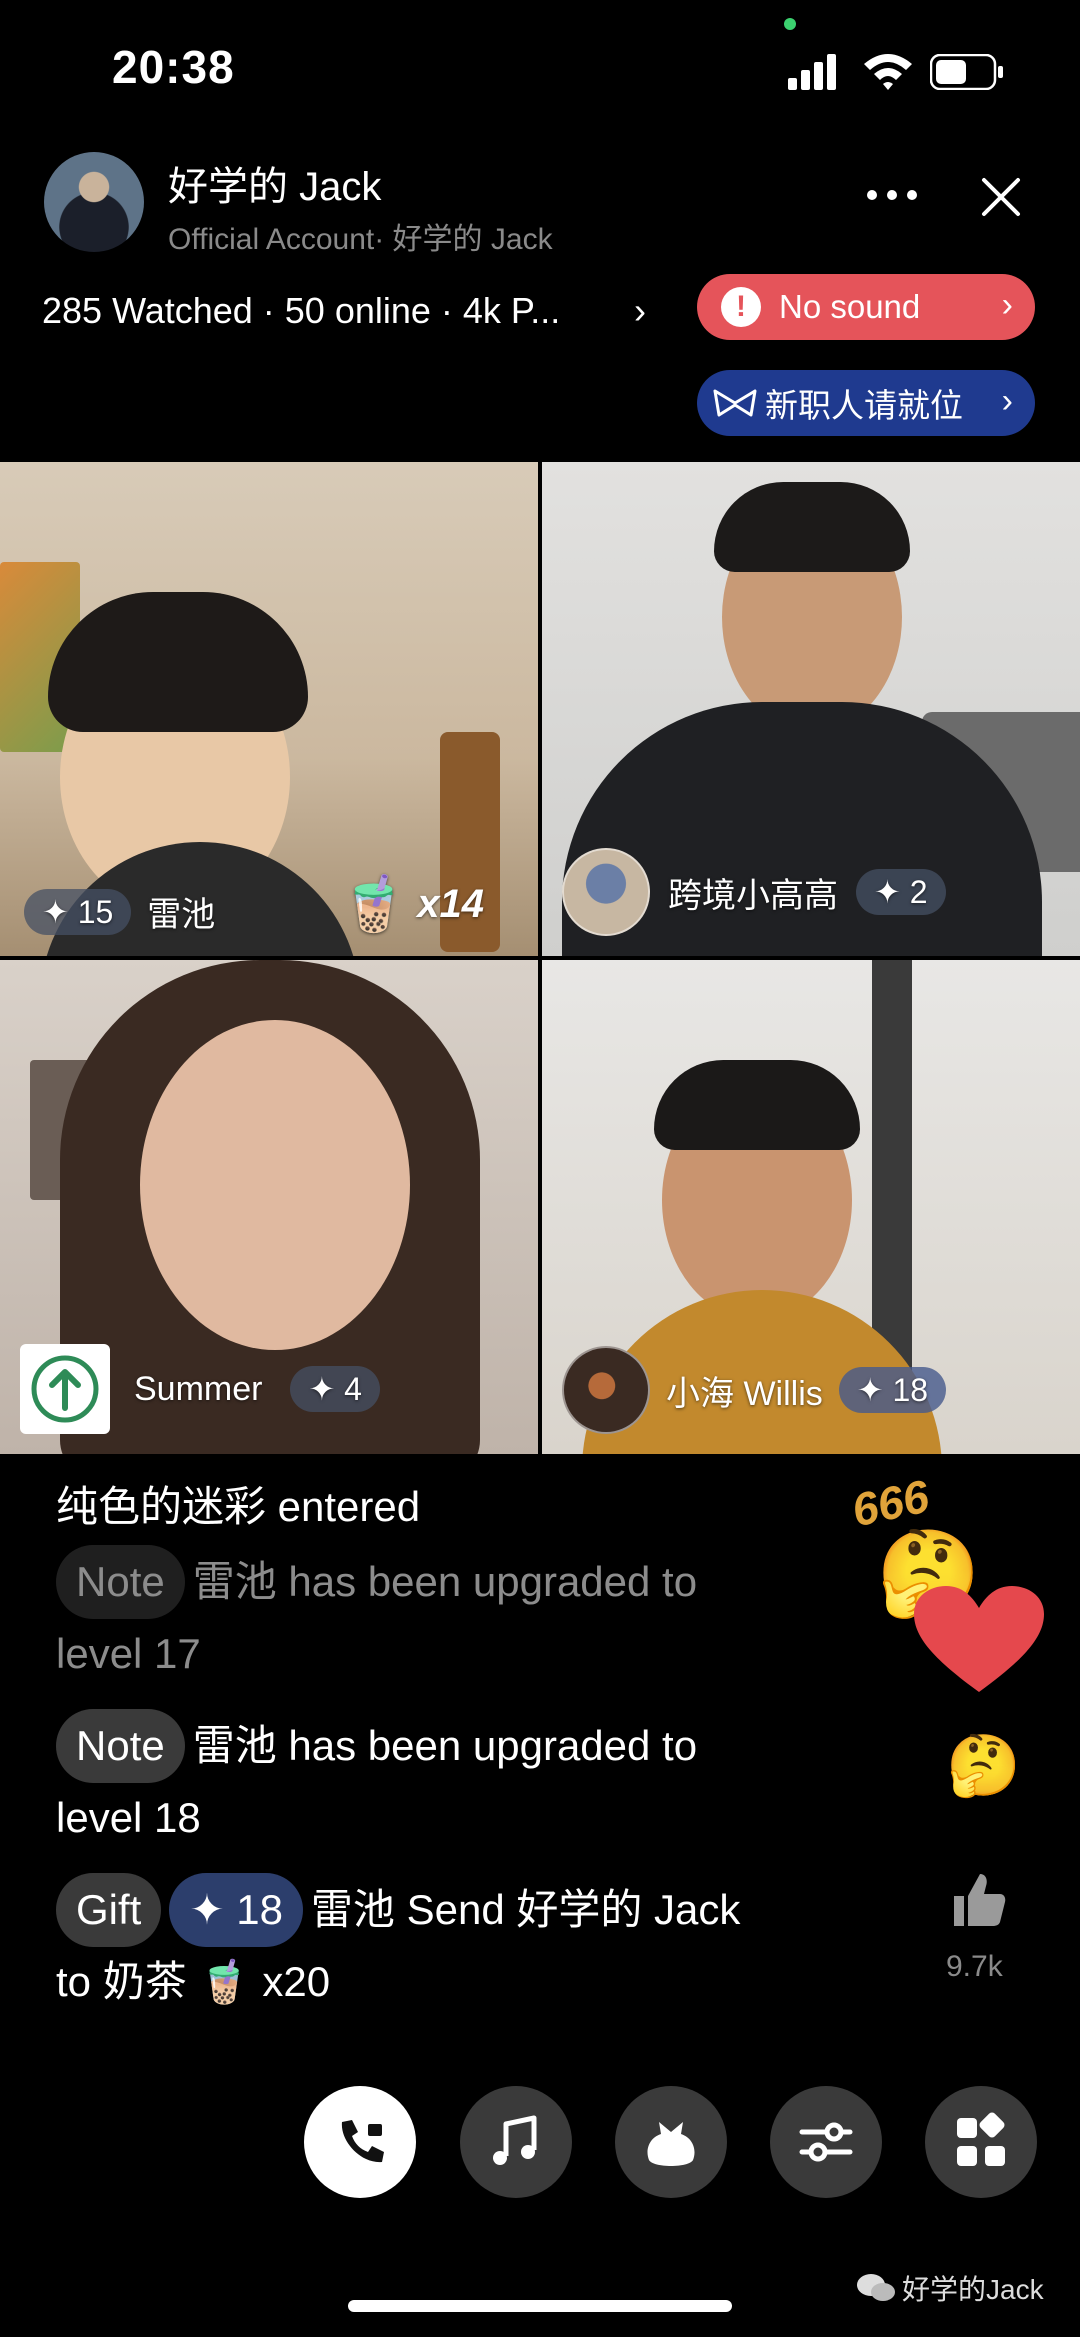  I want to click on chat-message: 纯色的迷彩 entered, so click(446, 1507).